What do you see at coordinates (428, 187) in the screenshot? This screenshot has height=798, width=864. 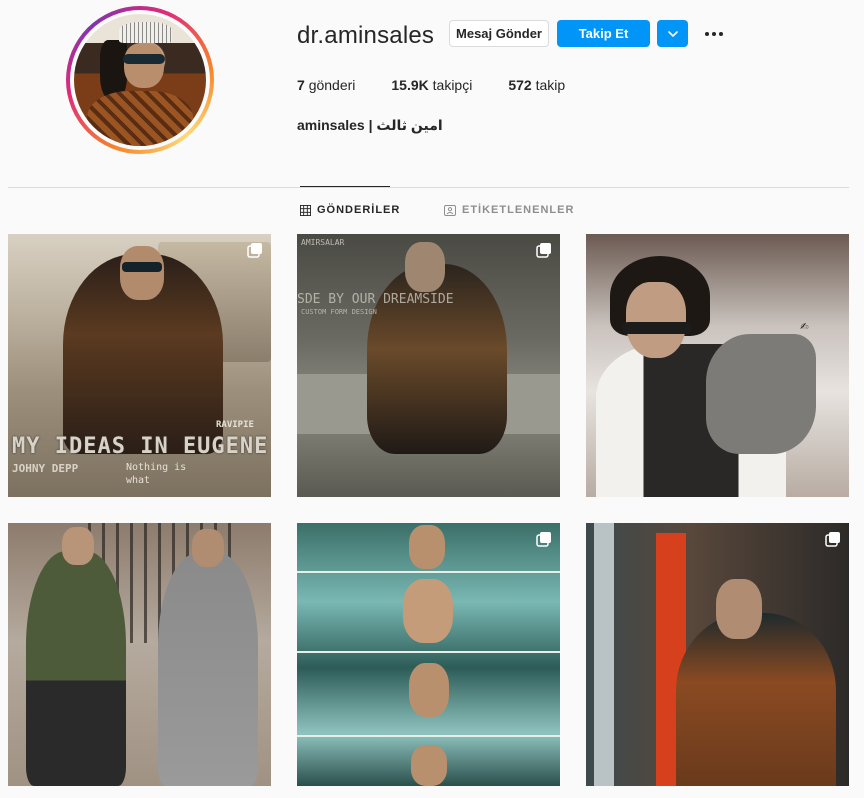 I see `tabs-divider` at bounding box center [428, 187].